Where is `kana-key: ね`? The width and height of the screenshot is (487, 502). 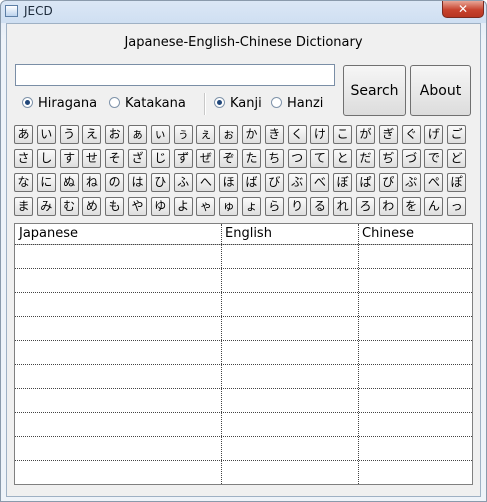
kana-key: ね is located at coordinates (92, 182).